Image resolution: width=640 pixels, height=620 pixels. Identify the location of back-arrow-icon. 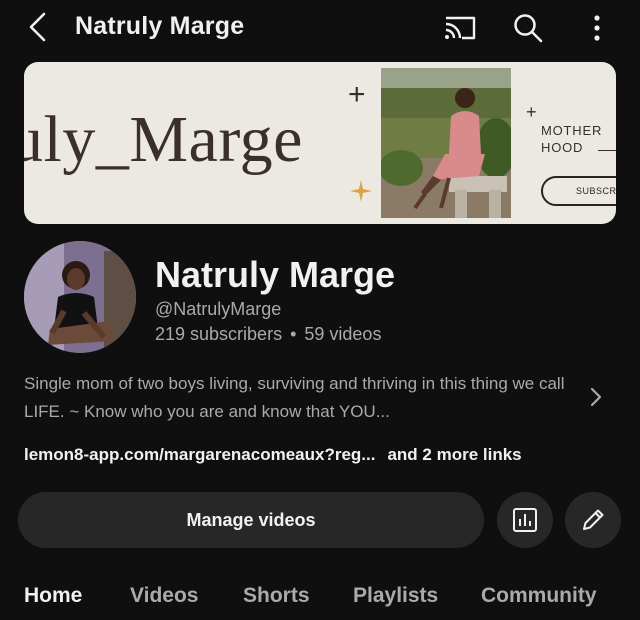
(39, 27).